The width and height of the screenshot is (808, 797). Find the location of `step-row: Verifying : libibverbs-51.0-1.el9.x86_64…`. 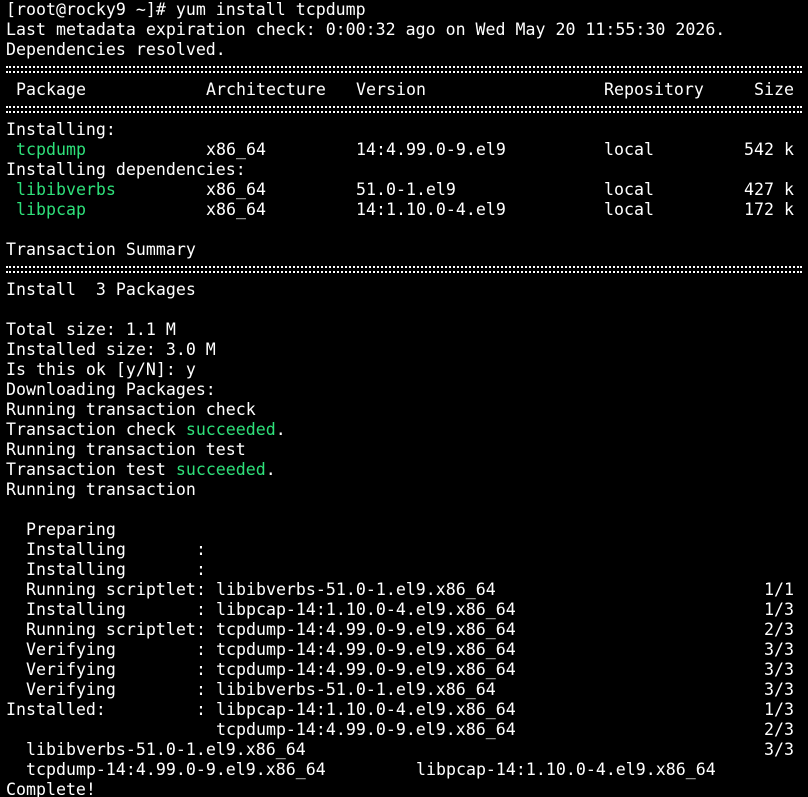

step-row: Verifying : libibverbs-51.0-1.el9.x86_64… is located at coordinates (407, 669).